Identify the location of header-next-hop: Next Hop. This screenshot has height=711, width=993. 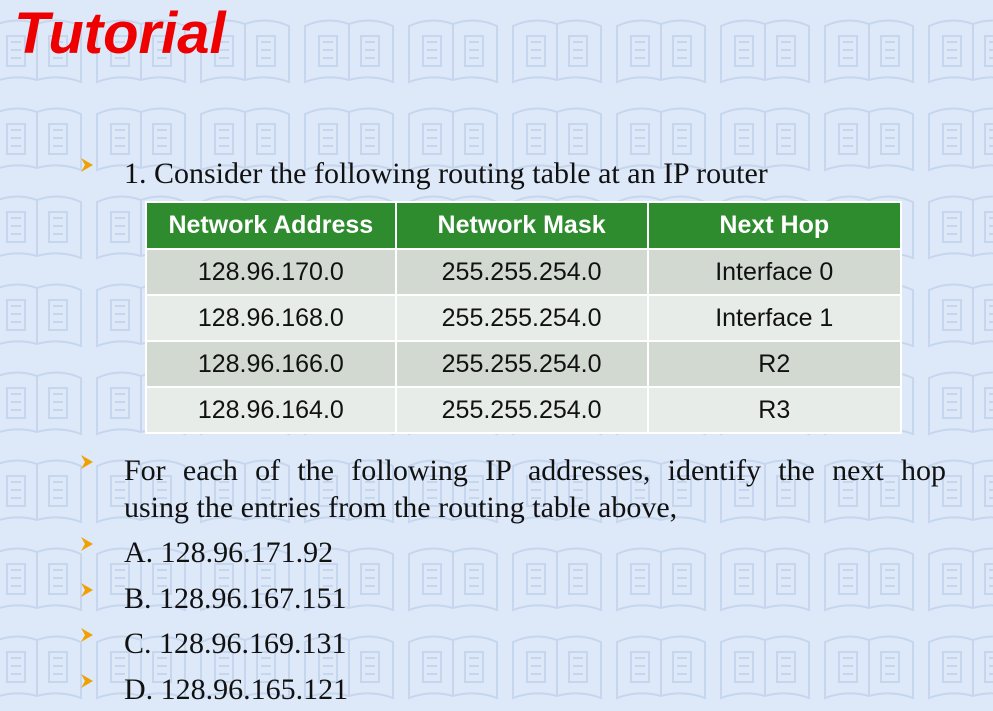
(774, 225).